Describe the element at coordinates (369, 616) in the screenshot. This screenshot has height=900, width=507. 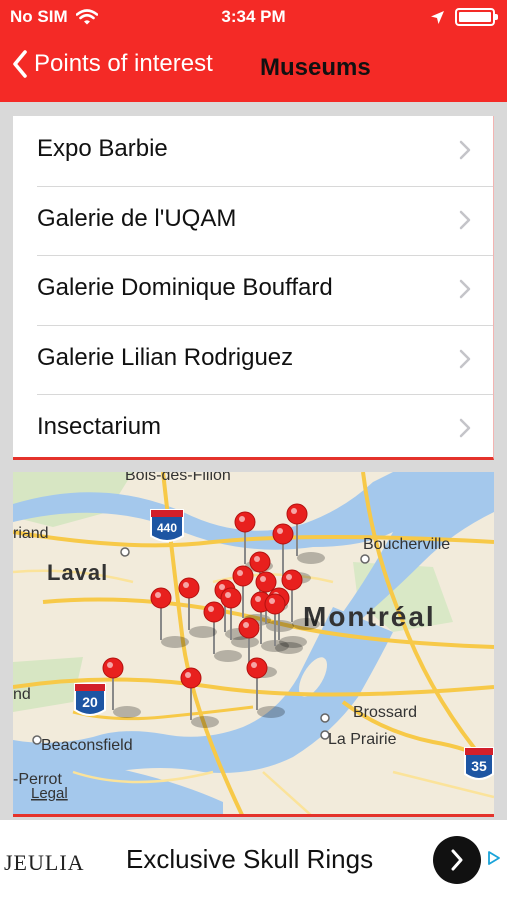
I see `map-label-montreal: Montréal` at that location.